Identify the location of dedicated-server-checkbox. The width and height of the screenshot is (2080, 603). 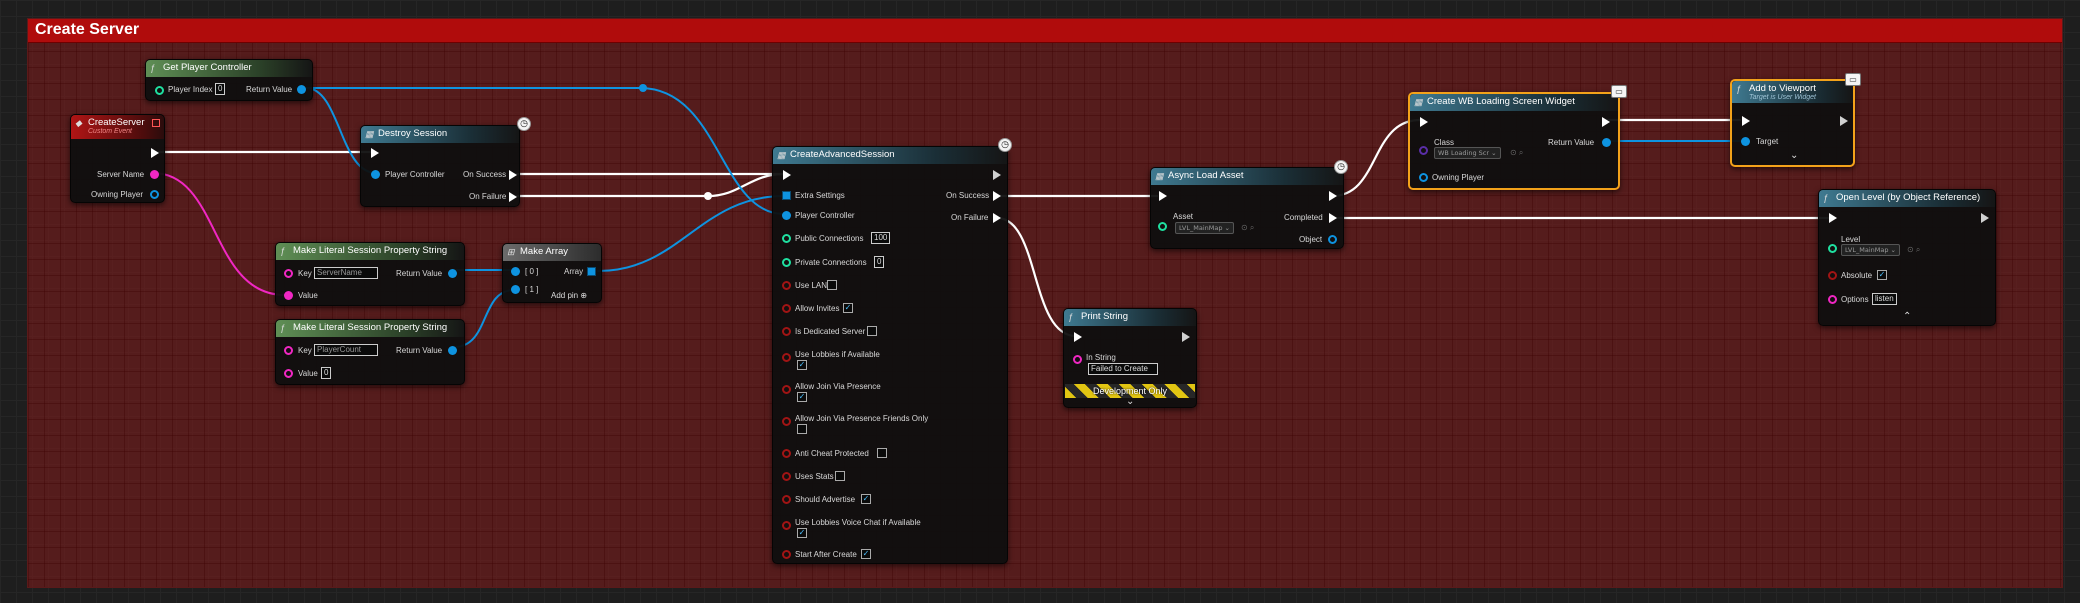
(872, 331).